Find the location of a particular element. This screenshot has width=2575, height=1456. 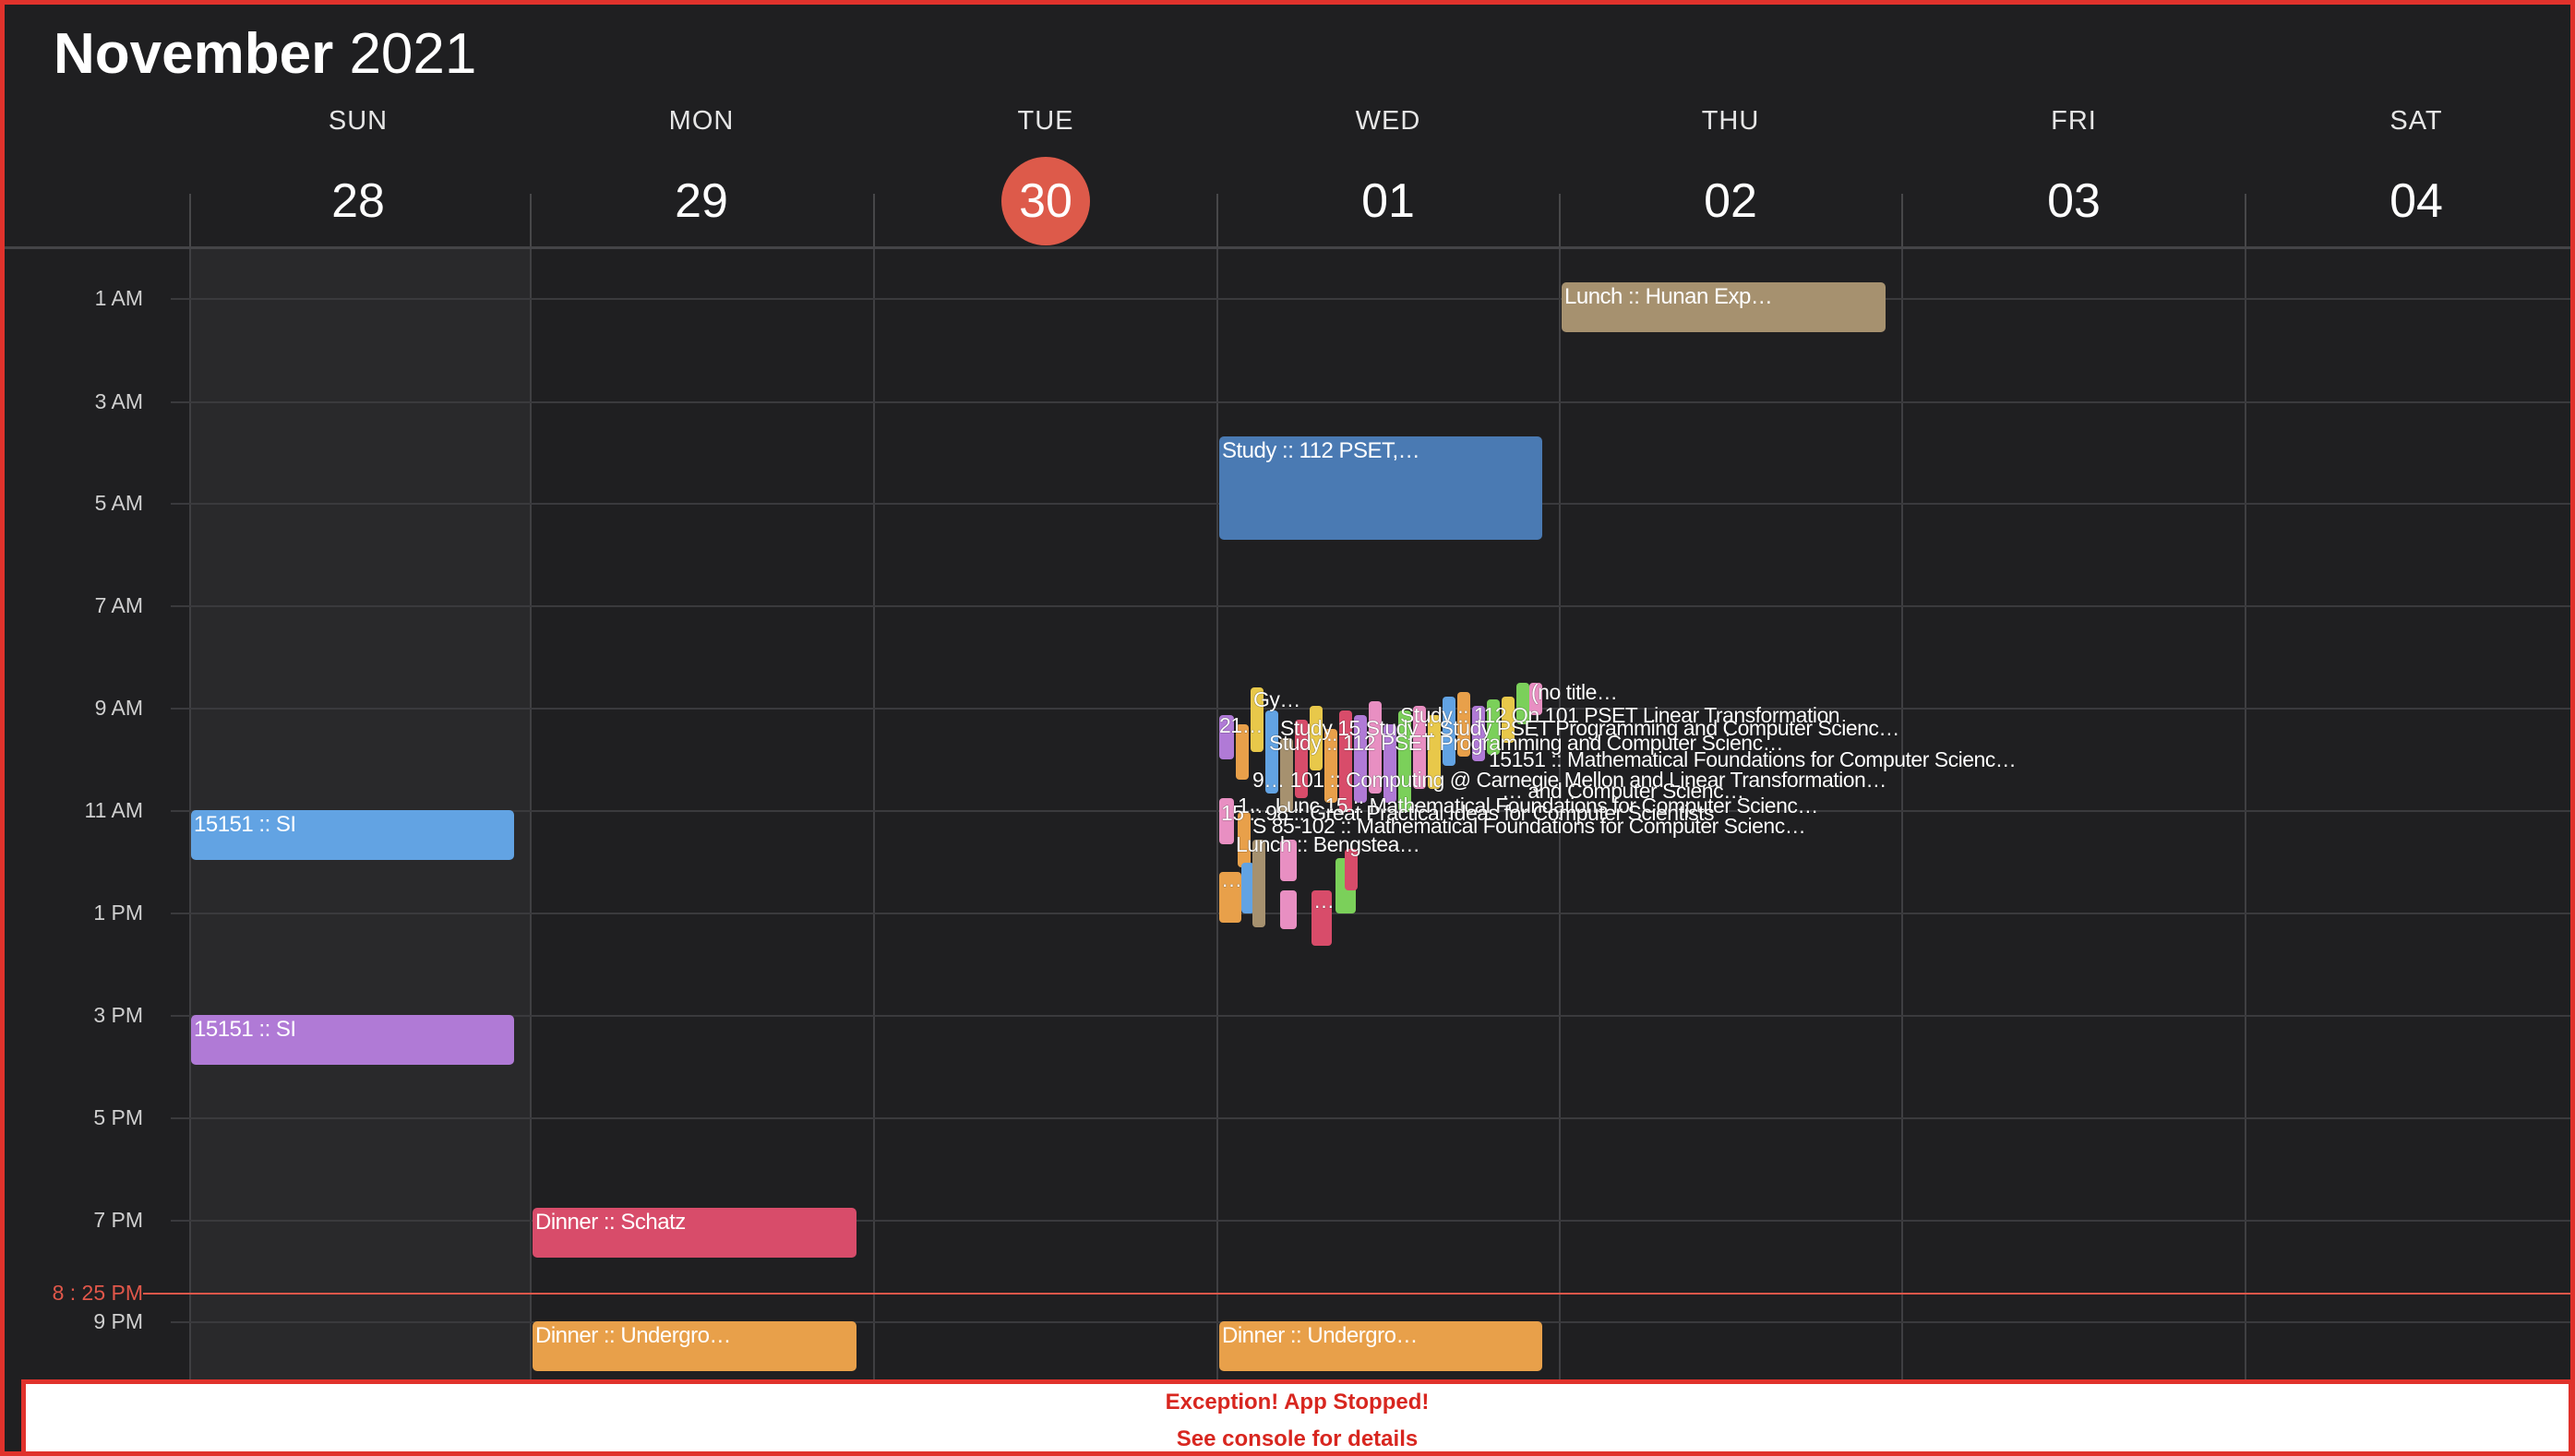

hour-label: 5 PM is located at coordinates (118, 1117).